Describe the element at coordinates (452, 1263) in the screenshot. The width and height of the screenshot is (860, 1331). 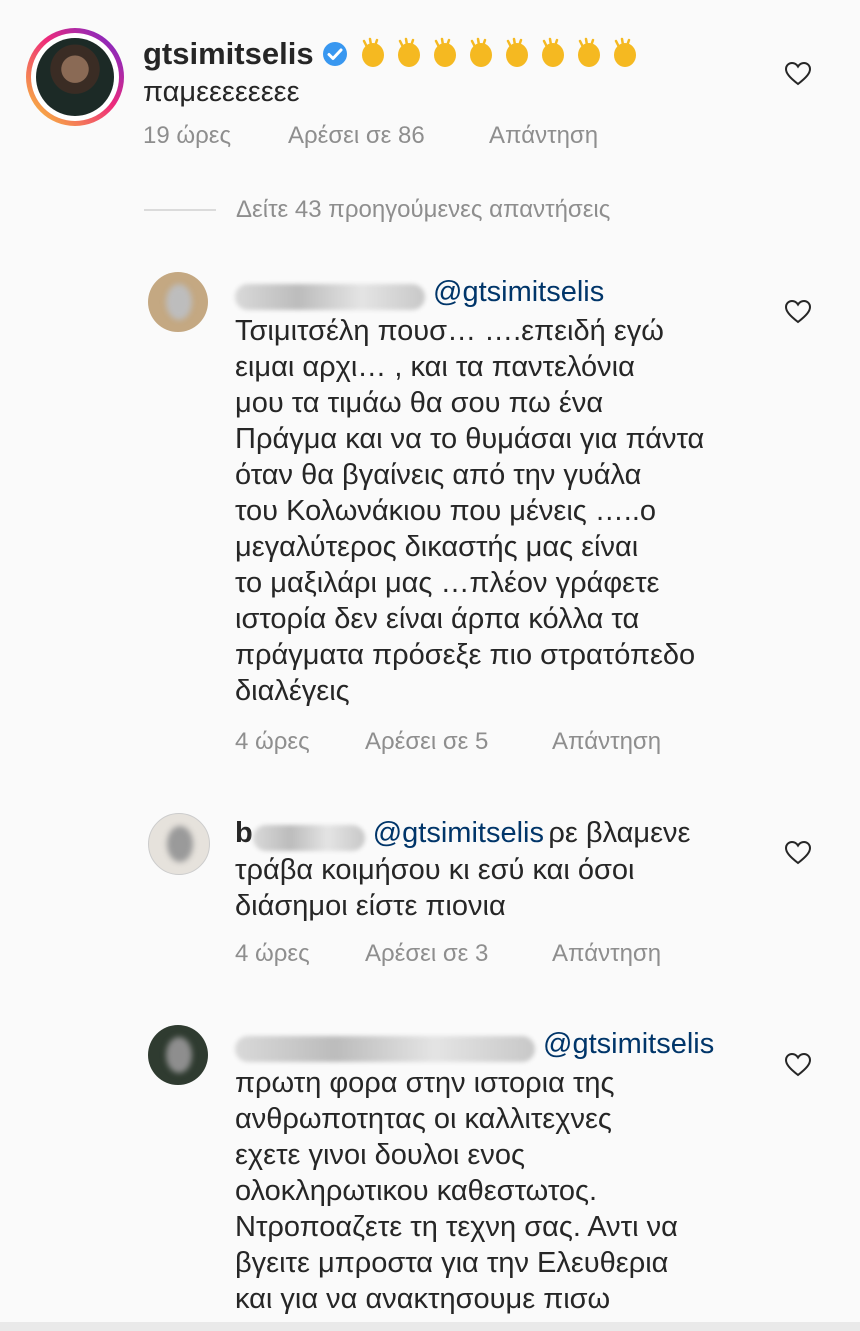
I see `text-line: βγειτε μπροστα για την Ελευθερια` at that location.